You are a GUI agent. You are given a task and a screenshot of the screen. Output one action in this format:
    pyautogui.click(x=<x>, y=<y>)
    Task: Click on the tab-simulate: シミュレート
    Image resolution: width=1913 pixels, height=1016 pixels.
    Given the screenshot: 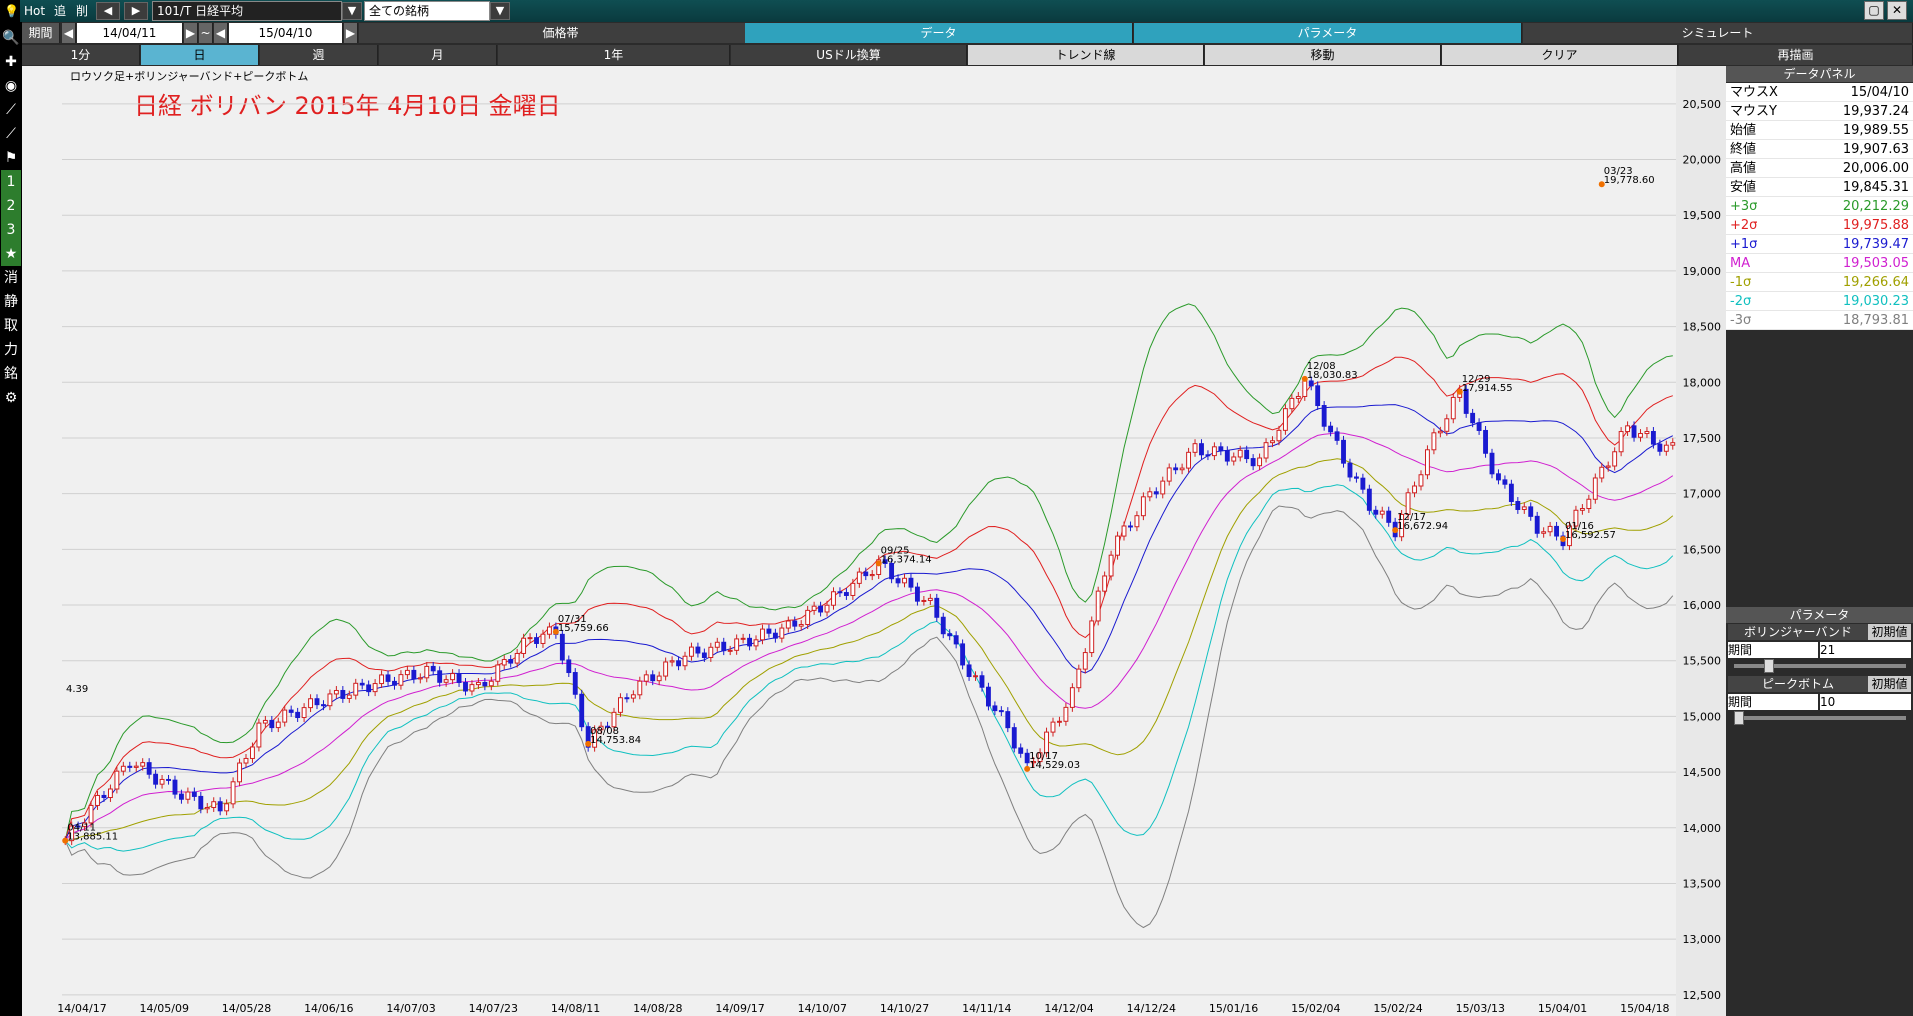 What is the action you would take?
    pyautogui.click(x=1718, y=33)
    